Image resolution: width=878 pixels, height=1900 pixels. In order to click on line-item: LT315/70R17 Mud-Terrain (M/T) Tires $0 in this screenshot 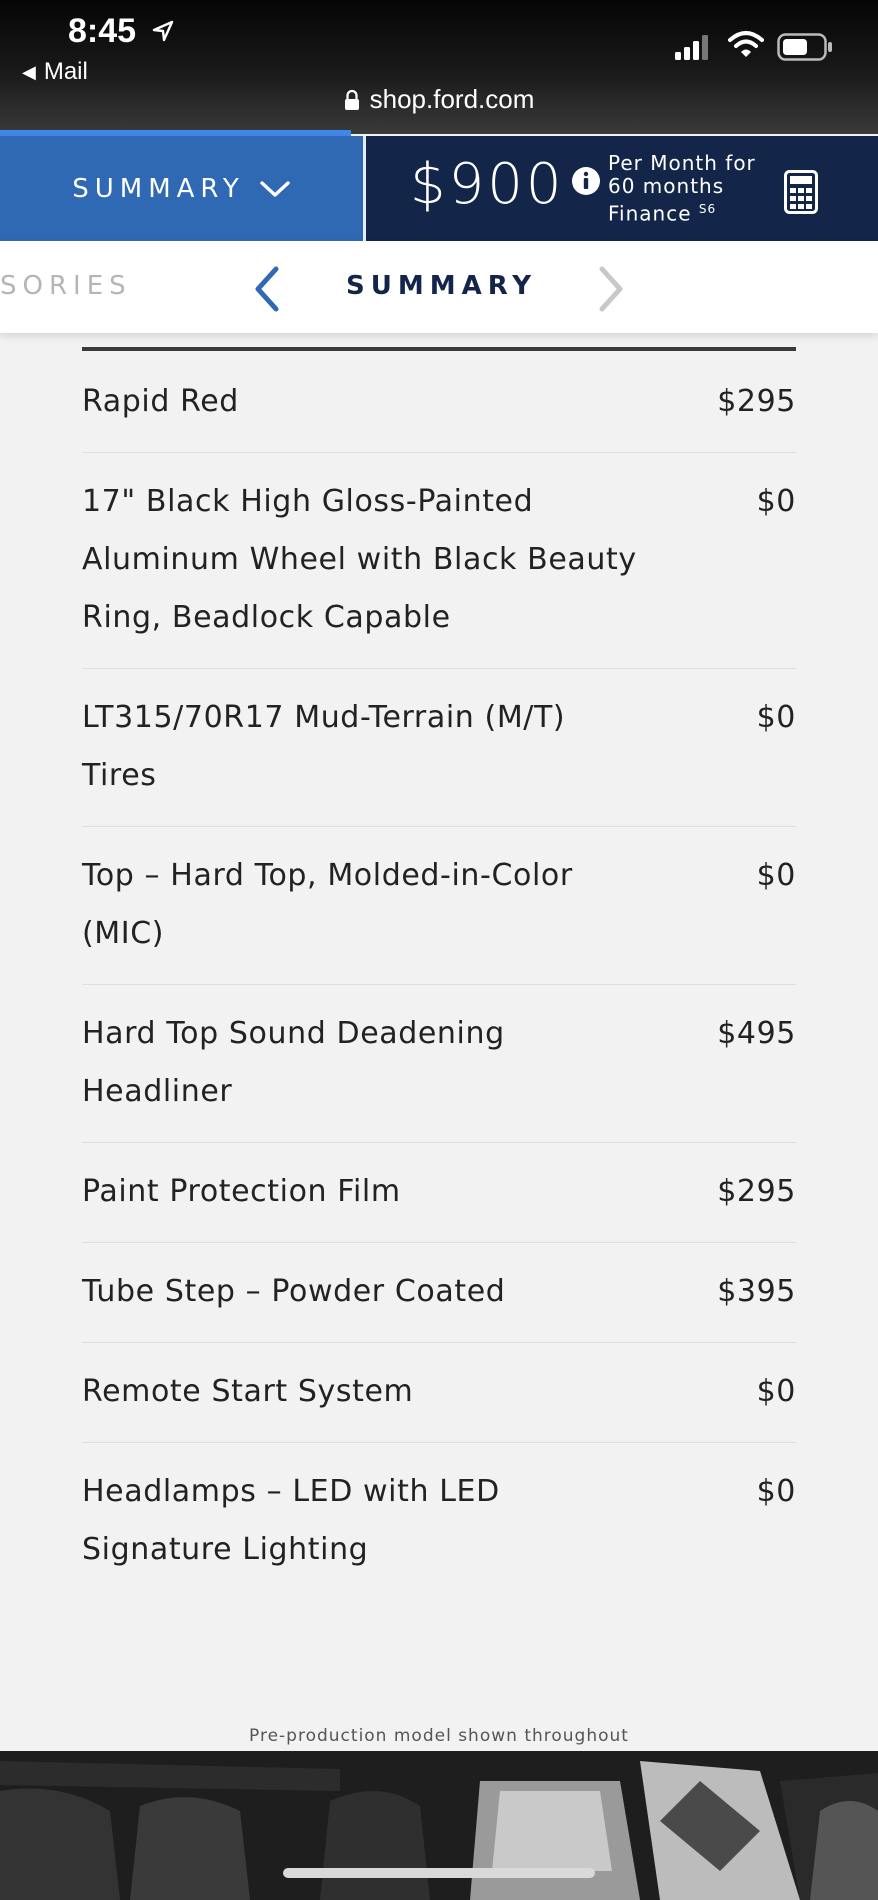, I will do `click(439, 748)`.